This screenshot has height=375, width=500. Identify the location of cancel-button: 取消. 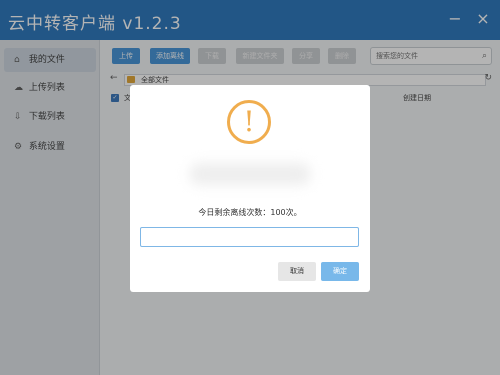
(297, 271).